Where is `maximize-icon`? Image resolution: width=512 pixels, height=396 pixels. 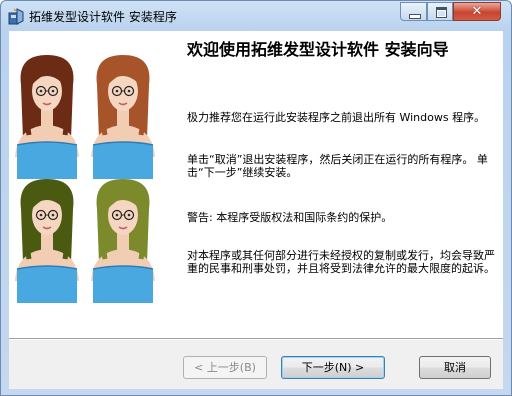
maximize-icon is located at coordinates (441, 12).